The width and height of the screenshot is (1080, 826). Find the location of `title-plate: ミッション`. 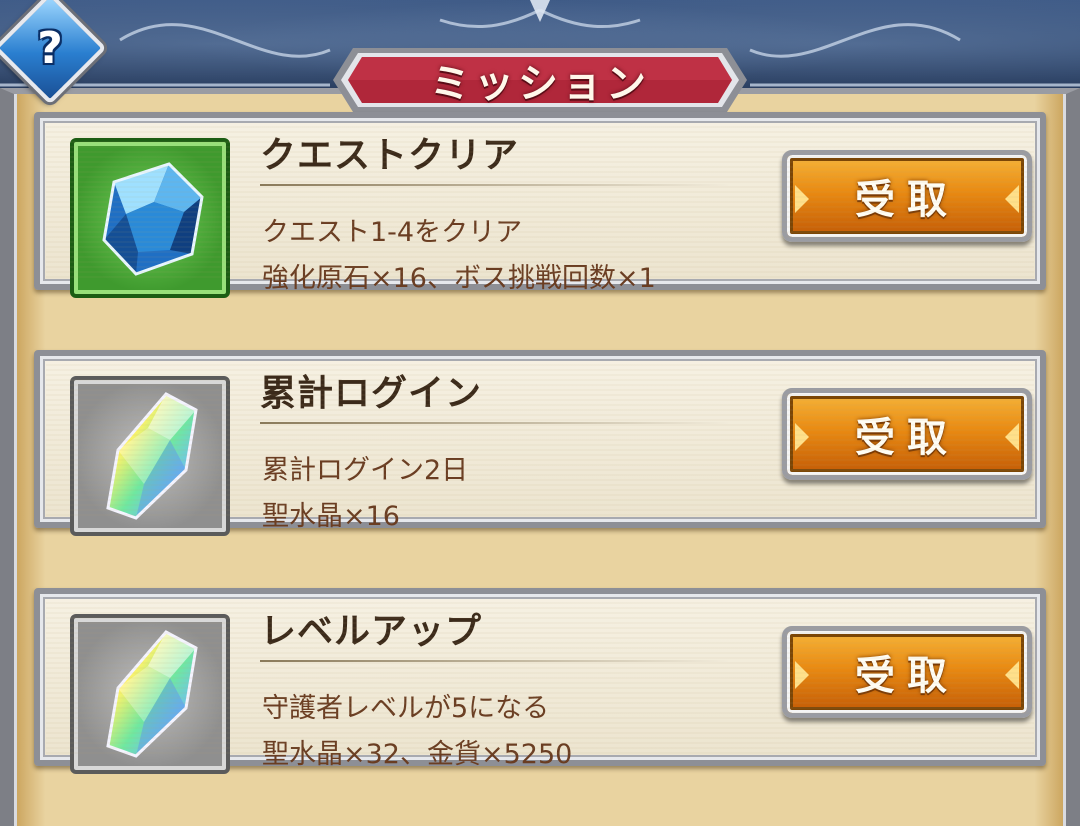

title-plate: ミッション is located at coordinates (540, 80).